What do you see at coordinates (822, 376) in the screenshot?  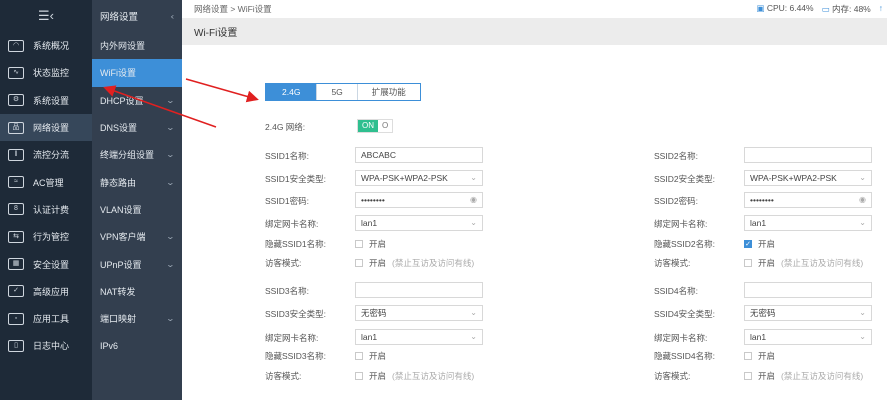 I see `guest-note: (禁止互访及访问有线)` at bounding box center [822, 376].